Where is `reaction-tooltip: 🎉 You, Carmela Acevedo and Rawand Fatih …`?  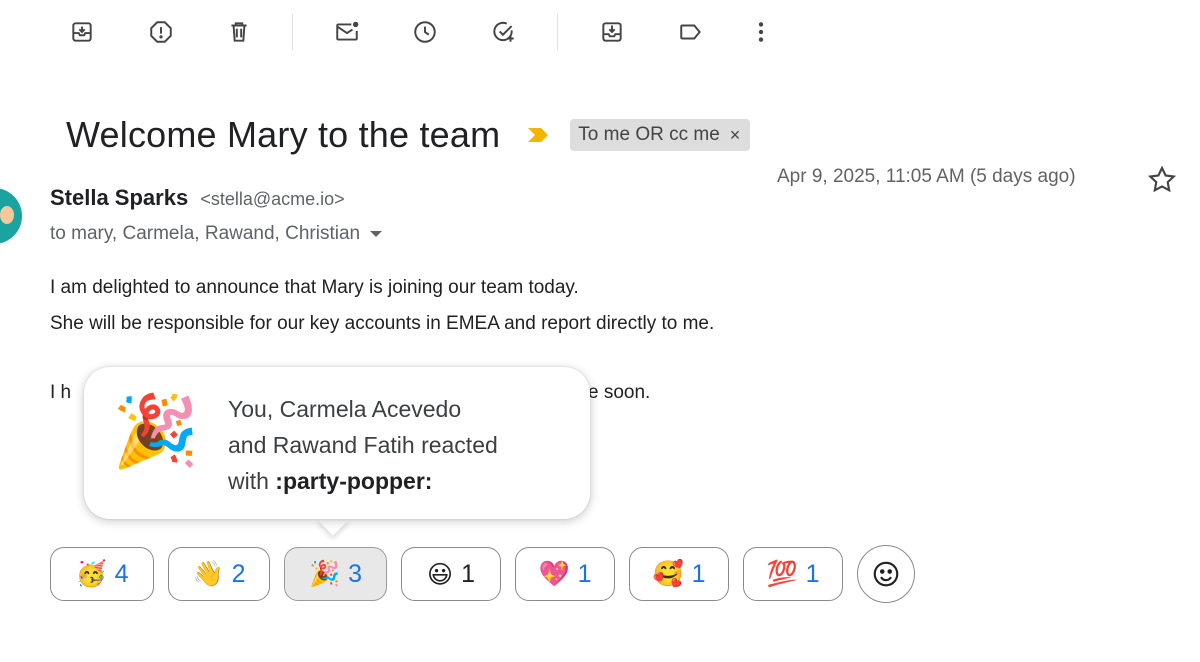
reaction-tooltip: 🎉 You, Carmela Acevedo and Rawand Fatih … is located at coordinates (337, 443).